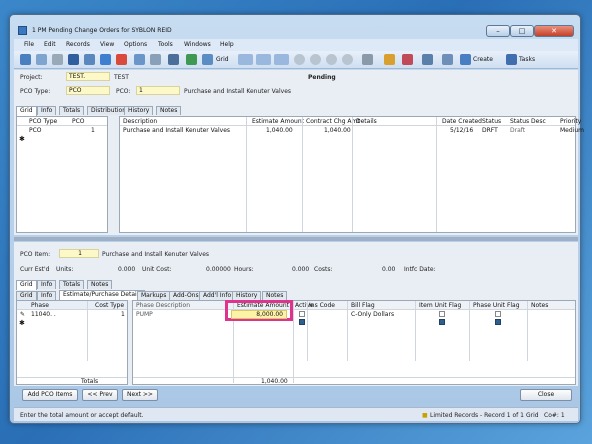  What do you see at coordinates (123, 314) in the screenshot?
I see `cell-cost-type: 1` at bounding box center [123, 314].